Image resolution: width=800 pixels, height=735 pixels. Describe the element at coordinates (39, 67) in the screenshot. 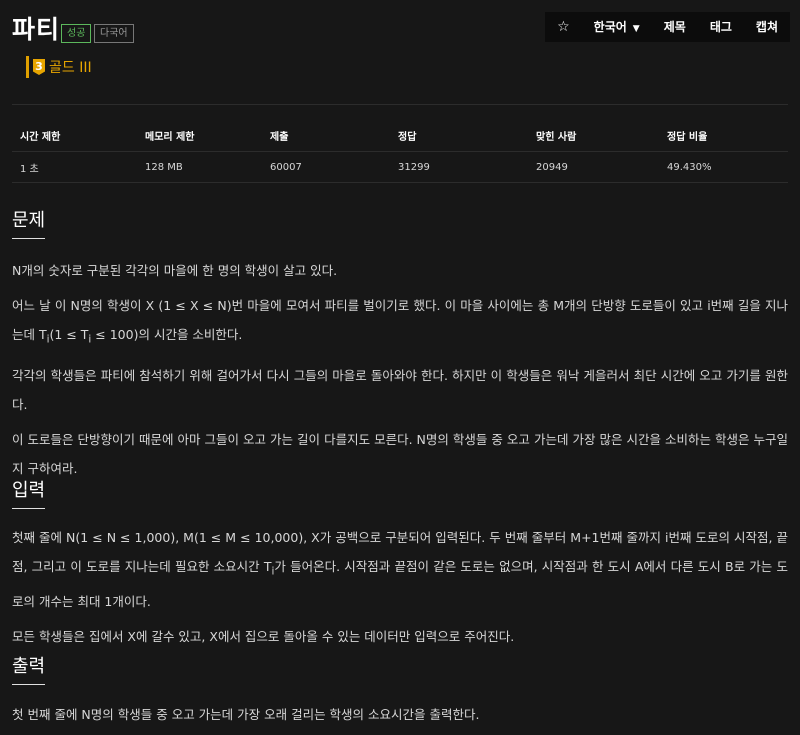

I see `tier-shield-icon: 3` at that location.